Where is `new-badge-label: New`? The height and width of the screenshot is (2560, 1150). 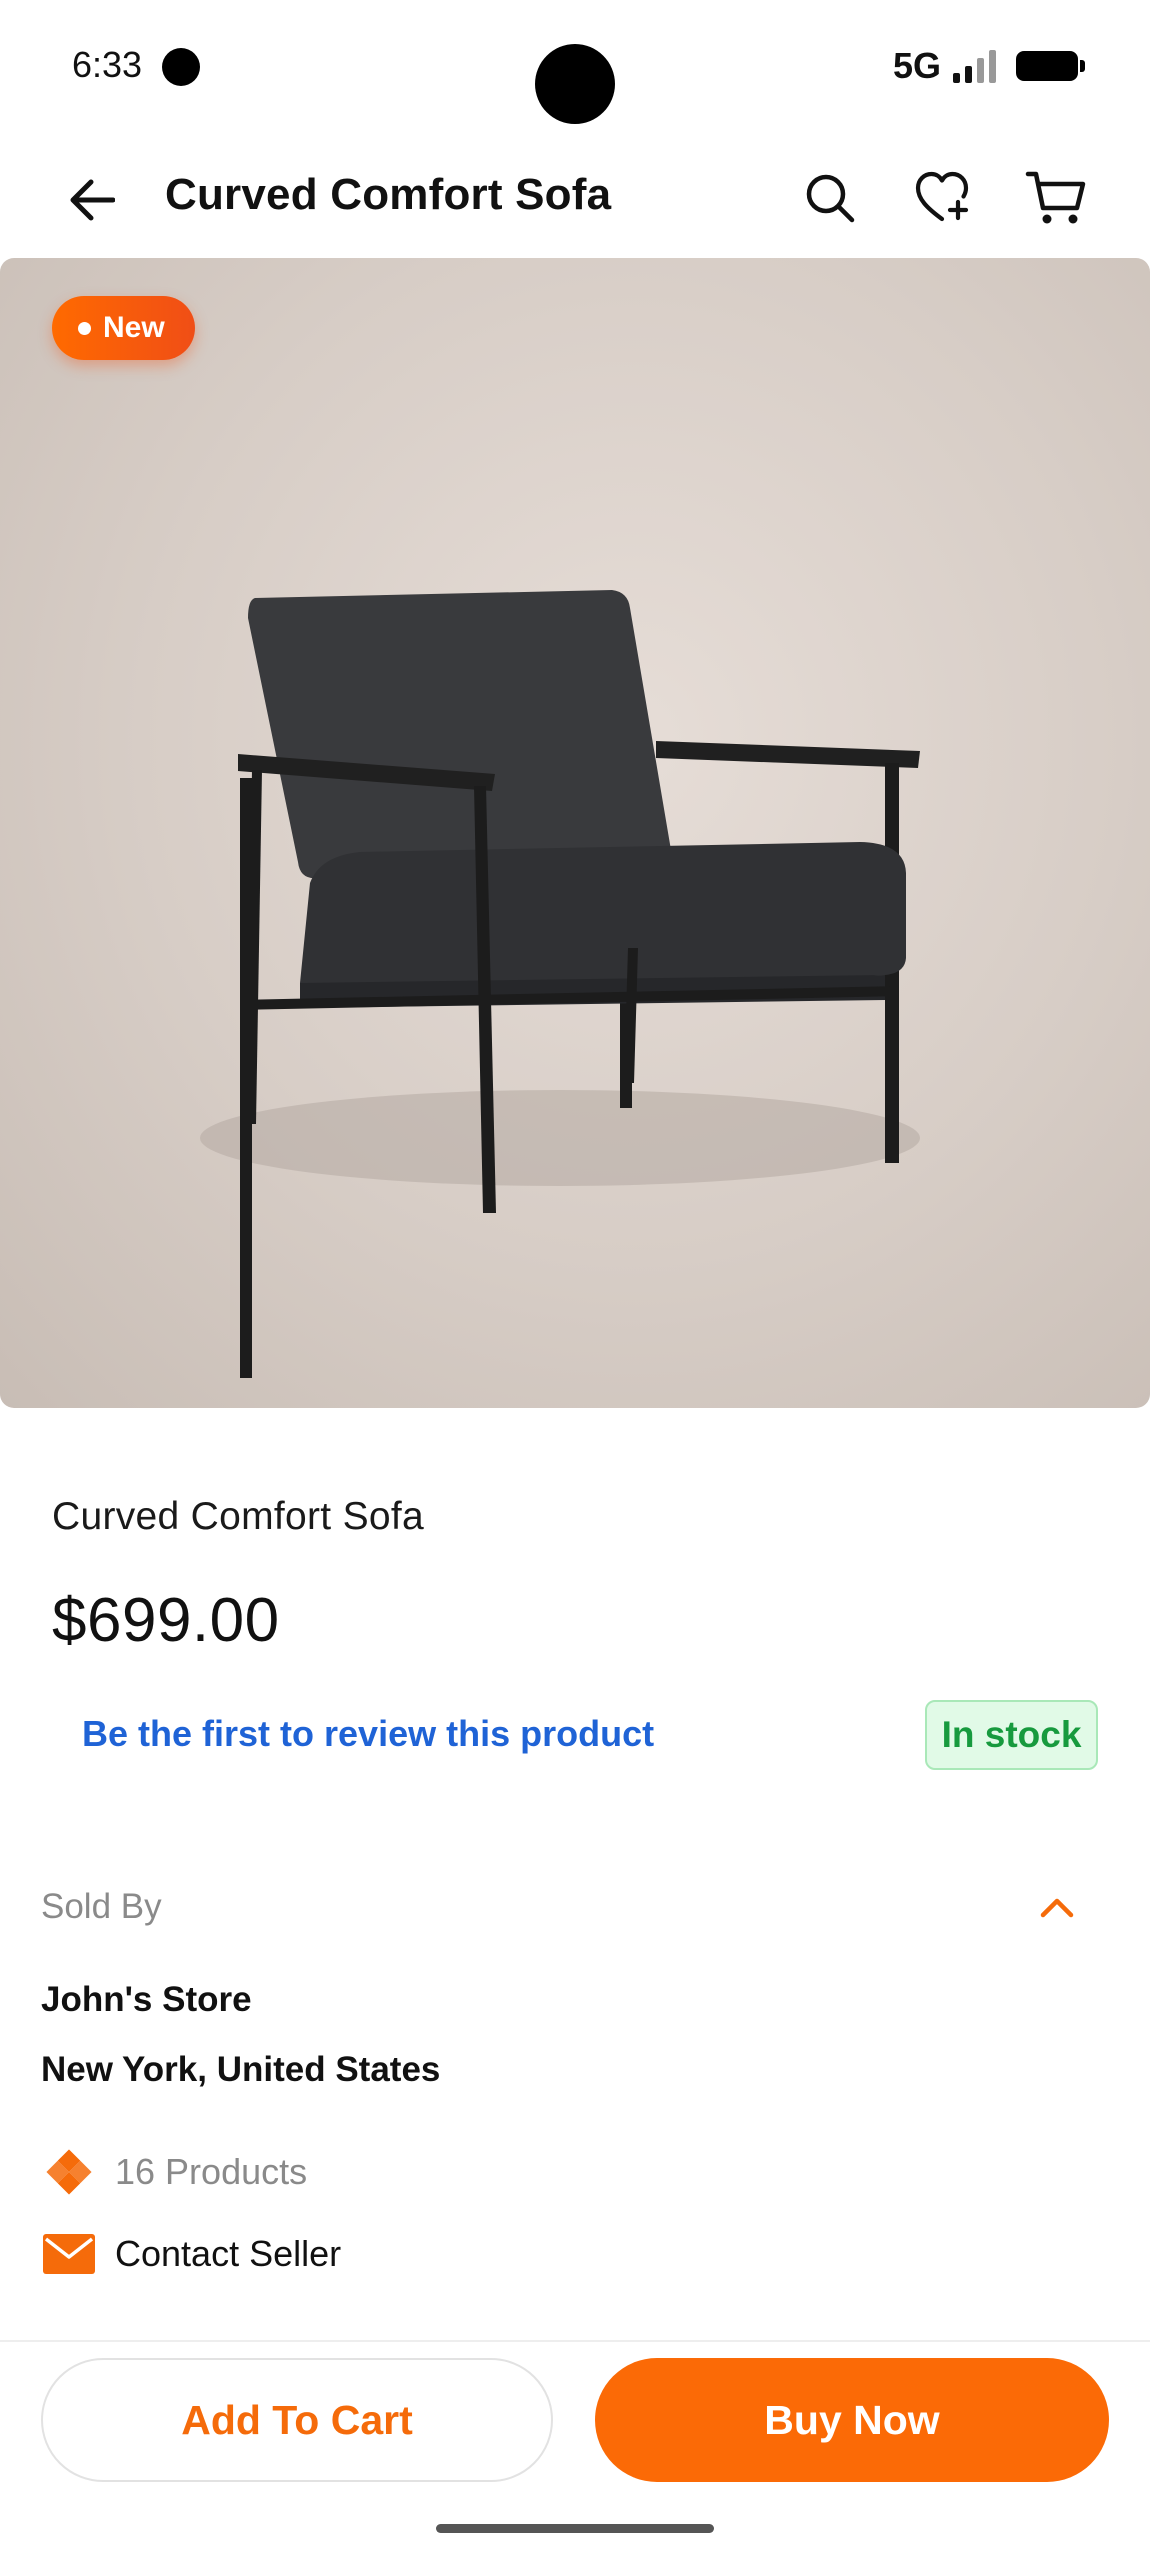 new-badge-label: New is located at coordinates (134, 327).